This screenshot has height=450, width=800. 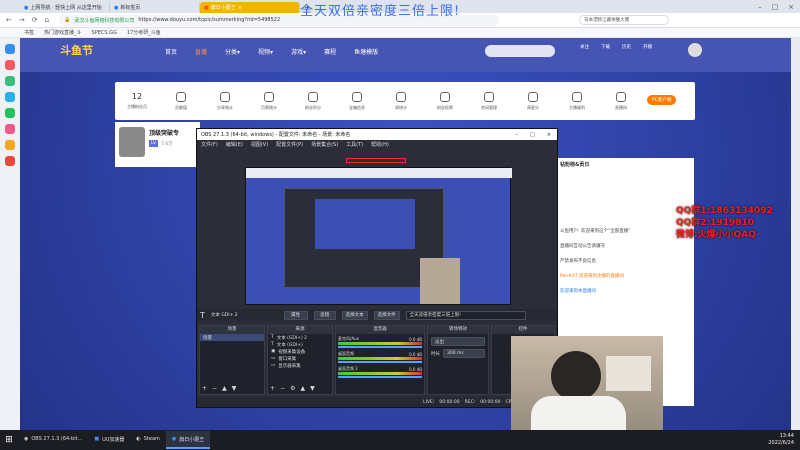 I want to click on select-file-button: 选择文件, so click(x=386, y=315).